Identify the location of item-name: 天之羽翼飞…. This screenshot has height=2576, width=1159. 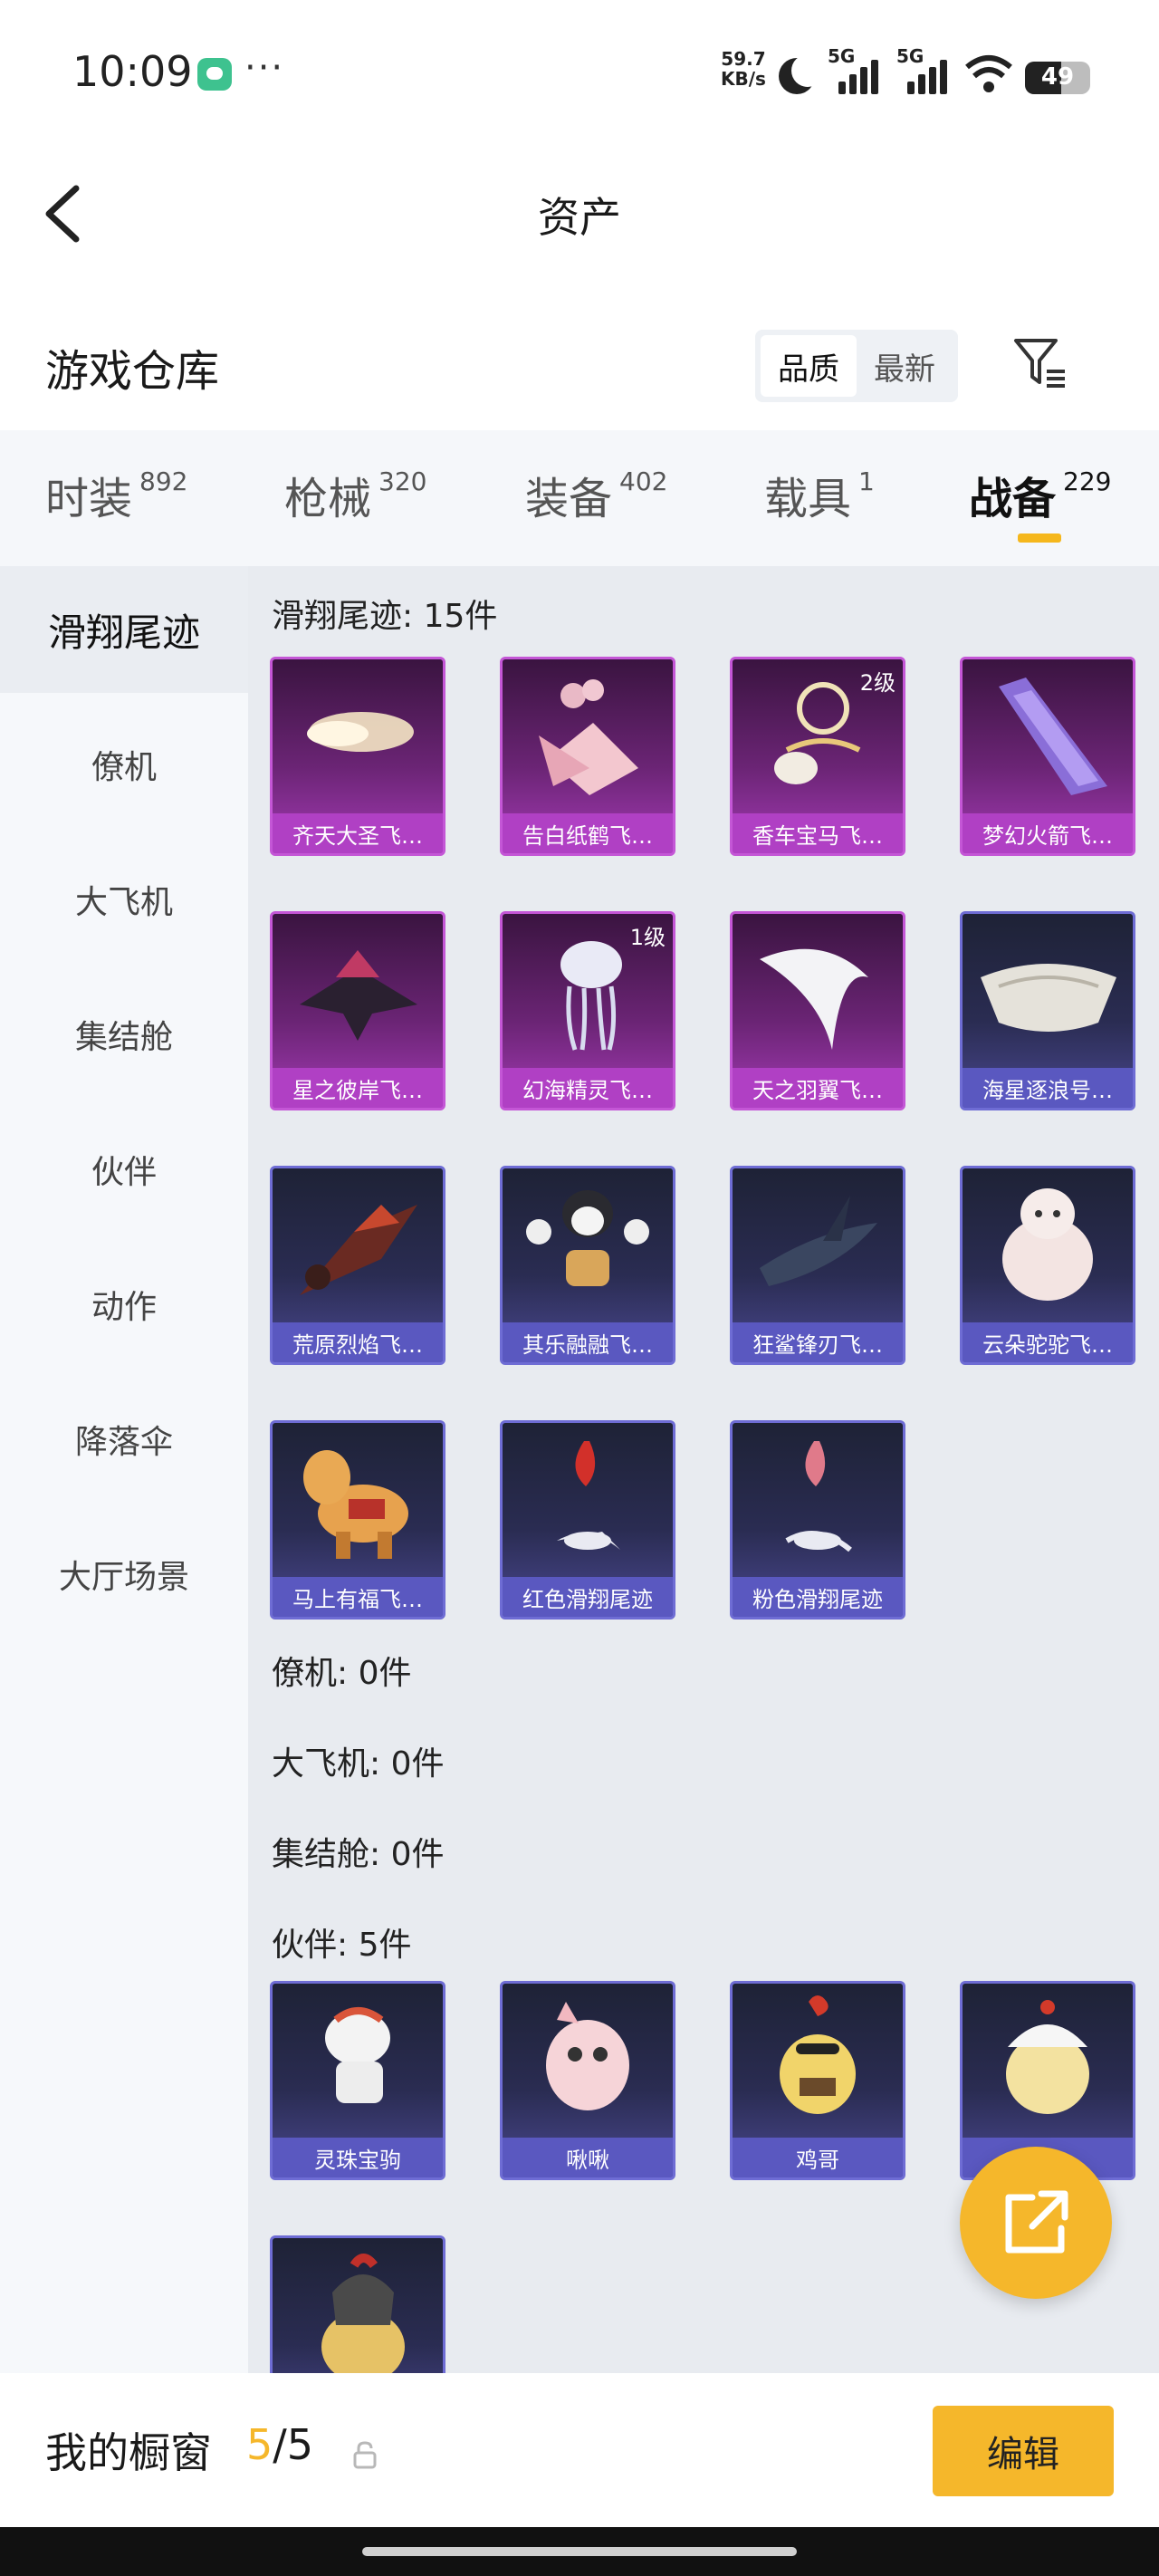
(818, 1088).